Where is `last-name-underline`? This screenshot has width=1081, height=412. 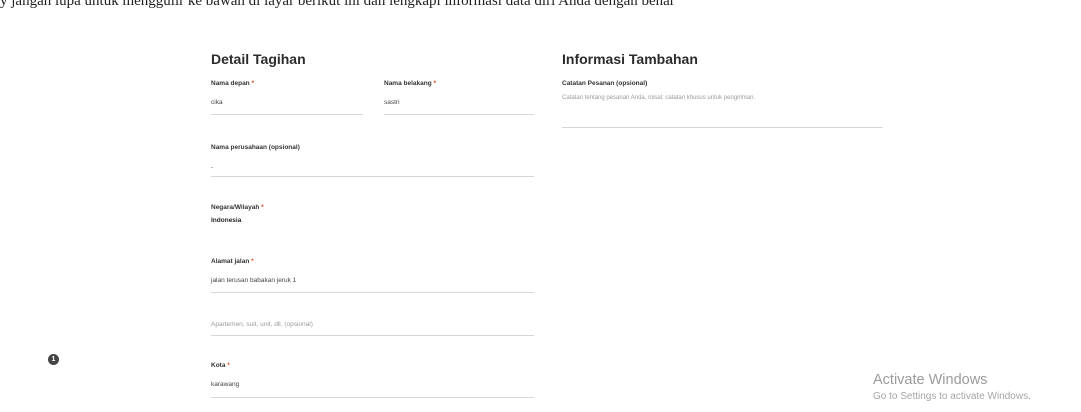
last-name-underline is located at coordinates (459, 114).